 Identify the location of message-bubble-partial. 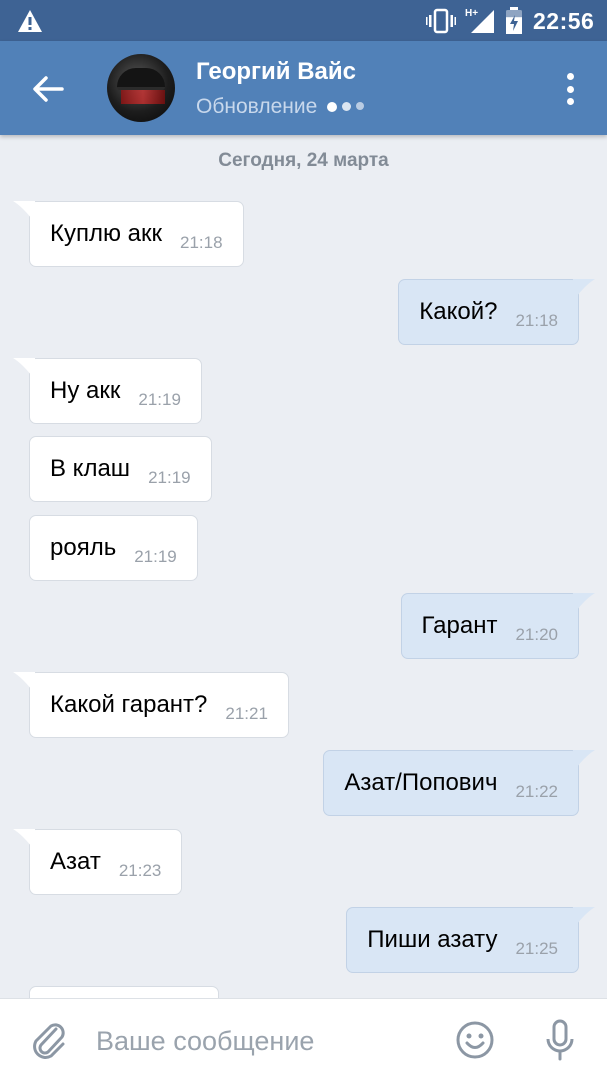
(124, 992).